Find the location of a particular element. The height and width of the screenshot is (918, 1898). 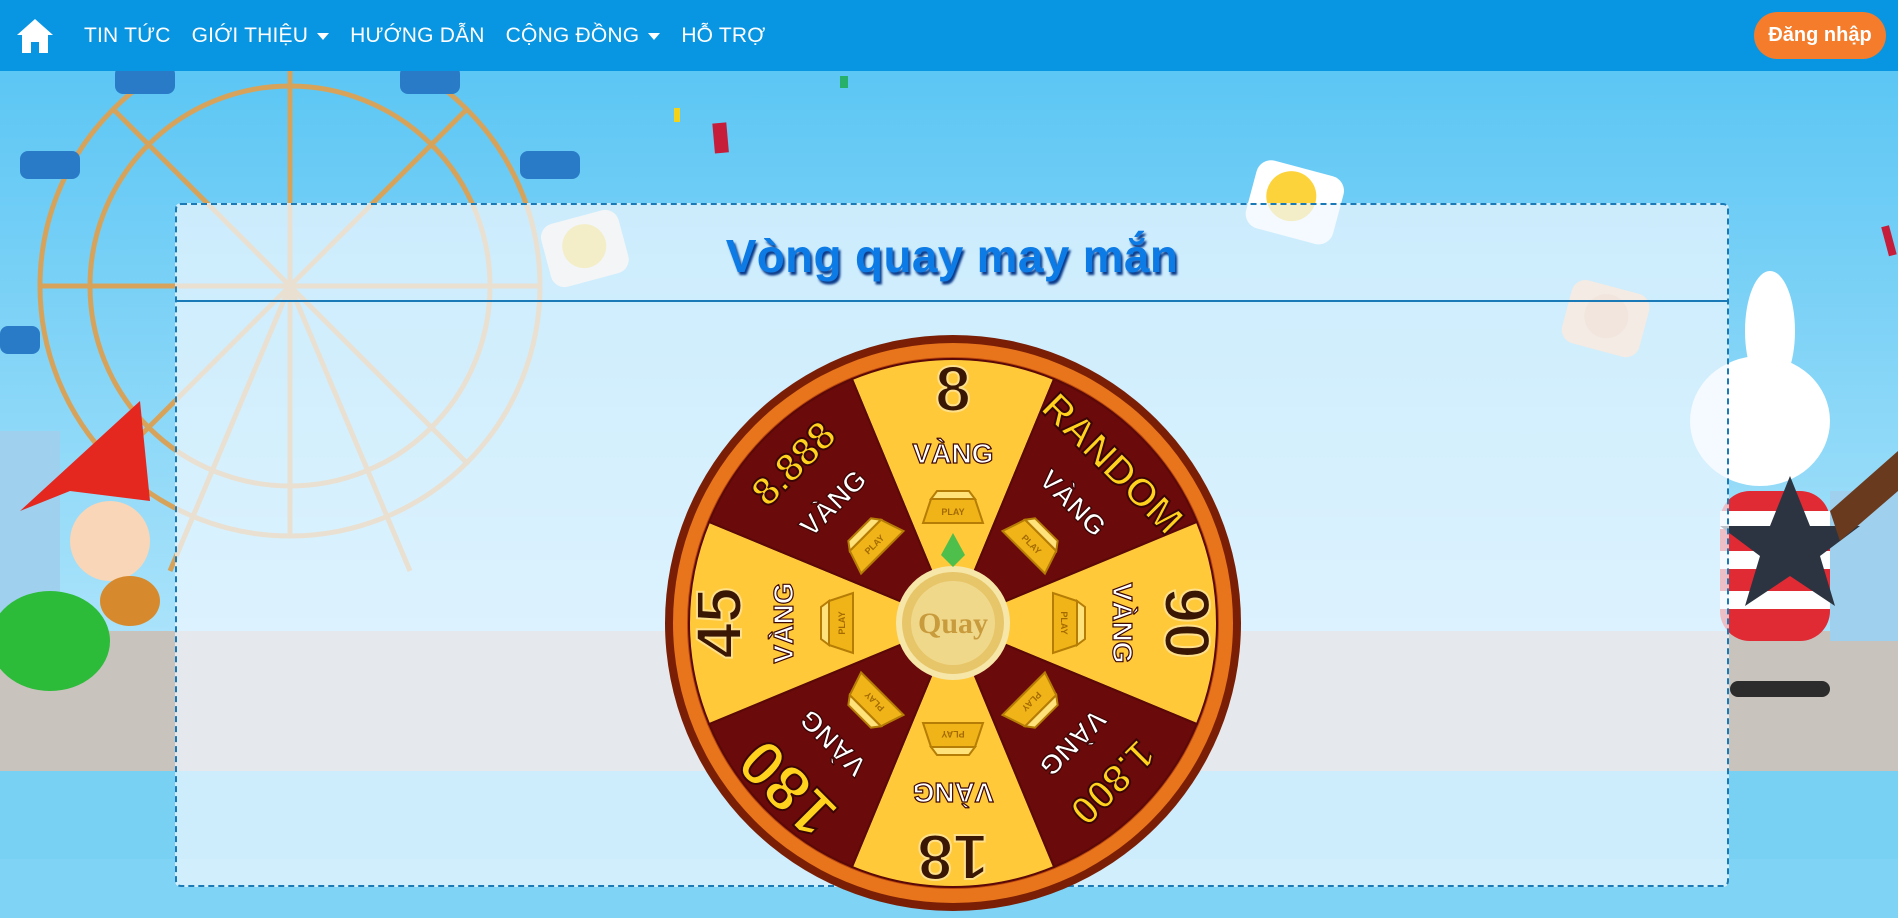

wheel-segment-label: 45 VÀNG is located at coordinates (741, 623).